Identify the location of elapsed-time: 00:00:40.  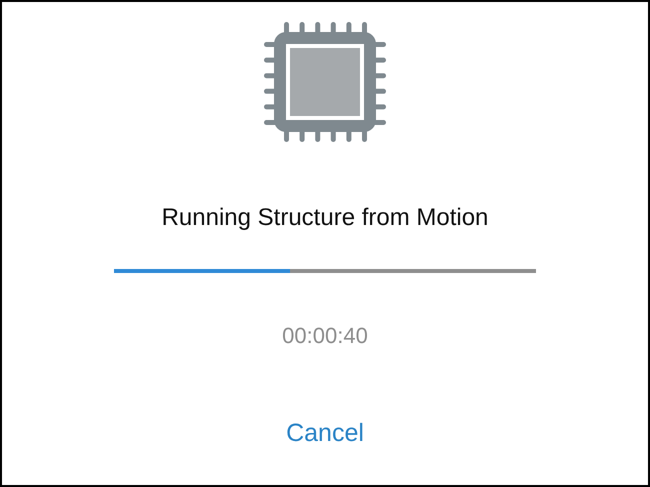
(325, 336).